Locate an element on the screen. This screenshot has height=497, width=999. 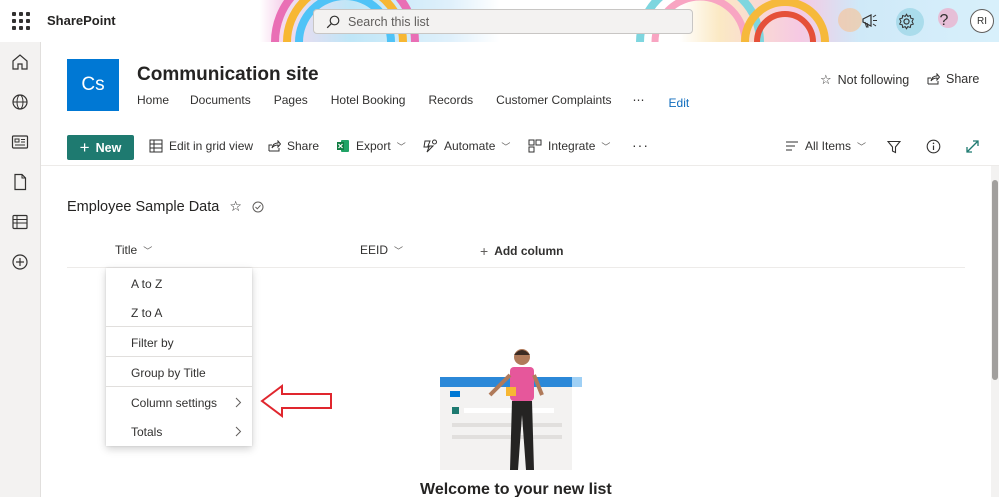
follow-label: Not following is located at coordinates (873, 80).